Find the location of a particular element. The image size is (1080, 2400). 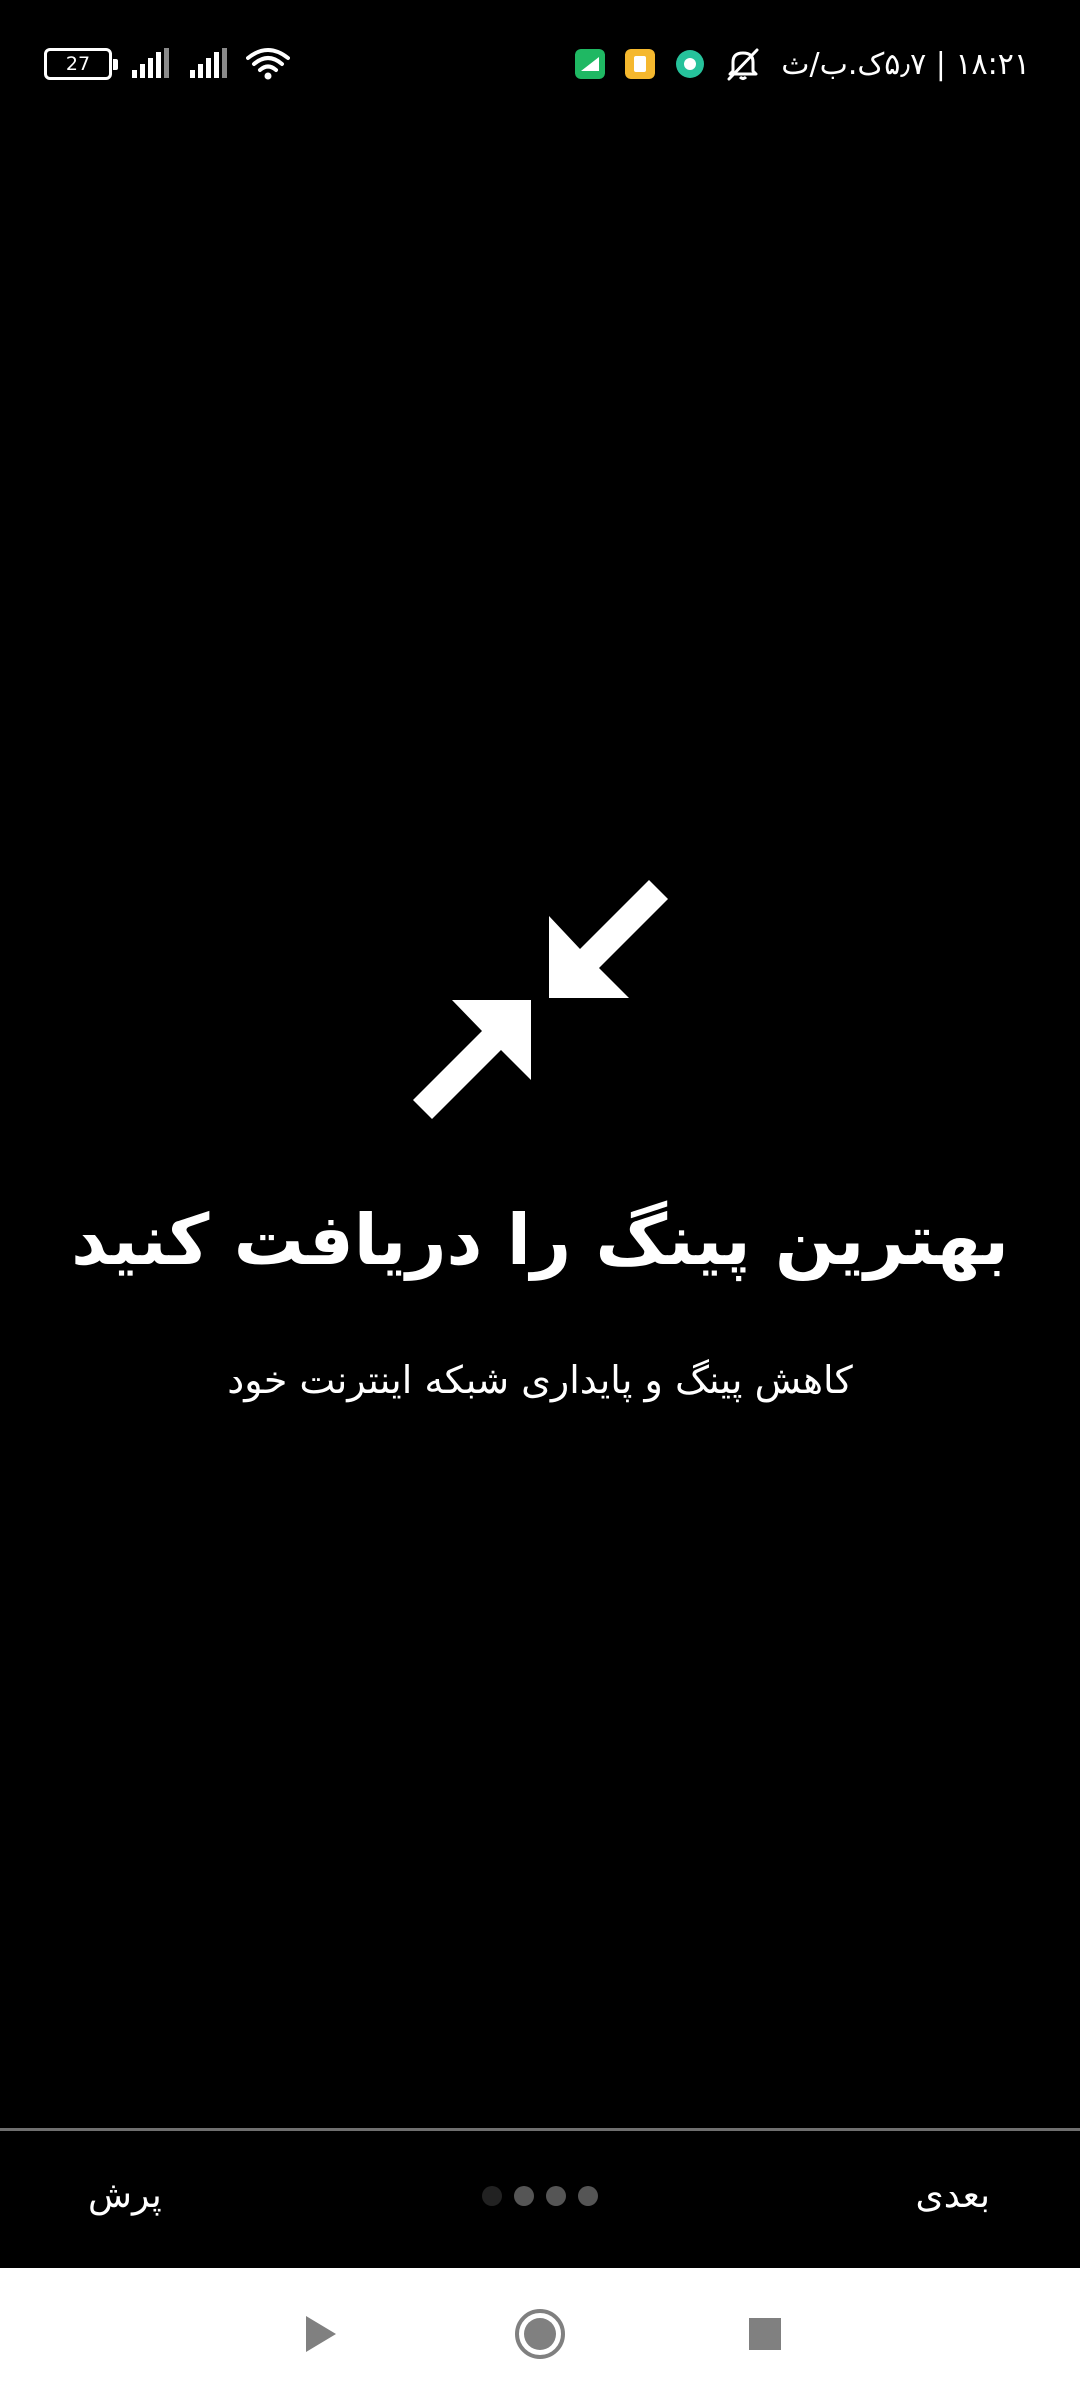

recents-icon is located at coordinates (765, 2334).